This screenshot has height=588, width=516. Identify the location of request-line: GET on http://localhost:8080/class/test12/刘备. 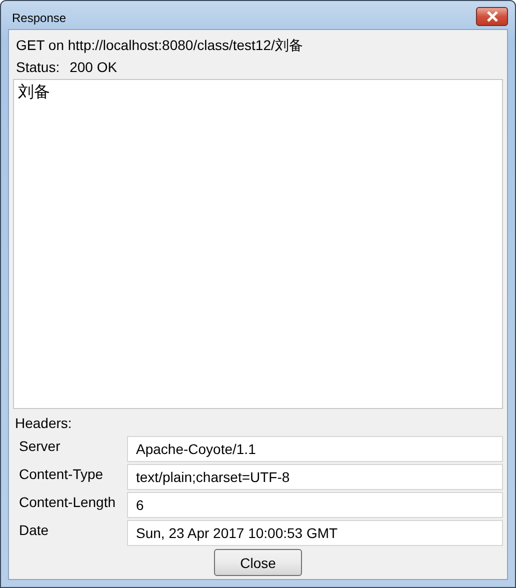
(159, 45).